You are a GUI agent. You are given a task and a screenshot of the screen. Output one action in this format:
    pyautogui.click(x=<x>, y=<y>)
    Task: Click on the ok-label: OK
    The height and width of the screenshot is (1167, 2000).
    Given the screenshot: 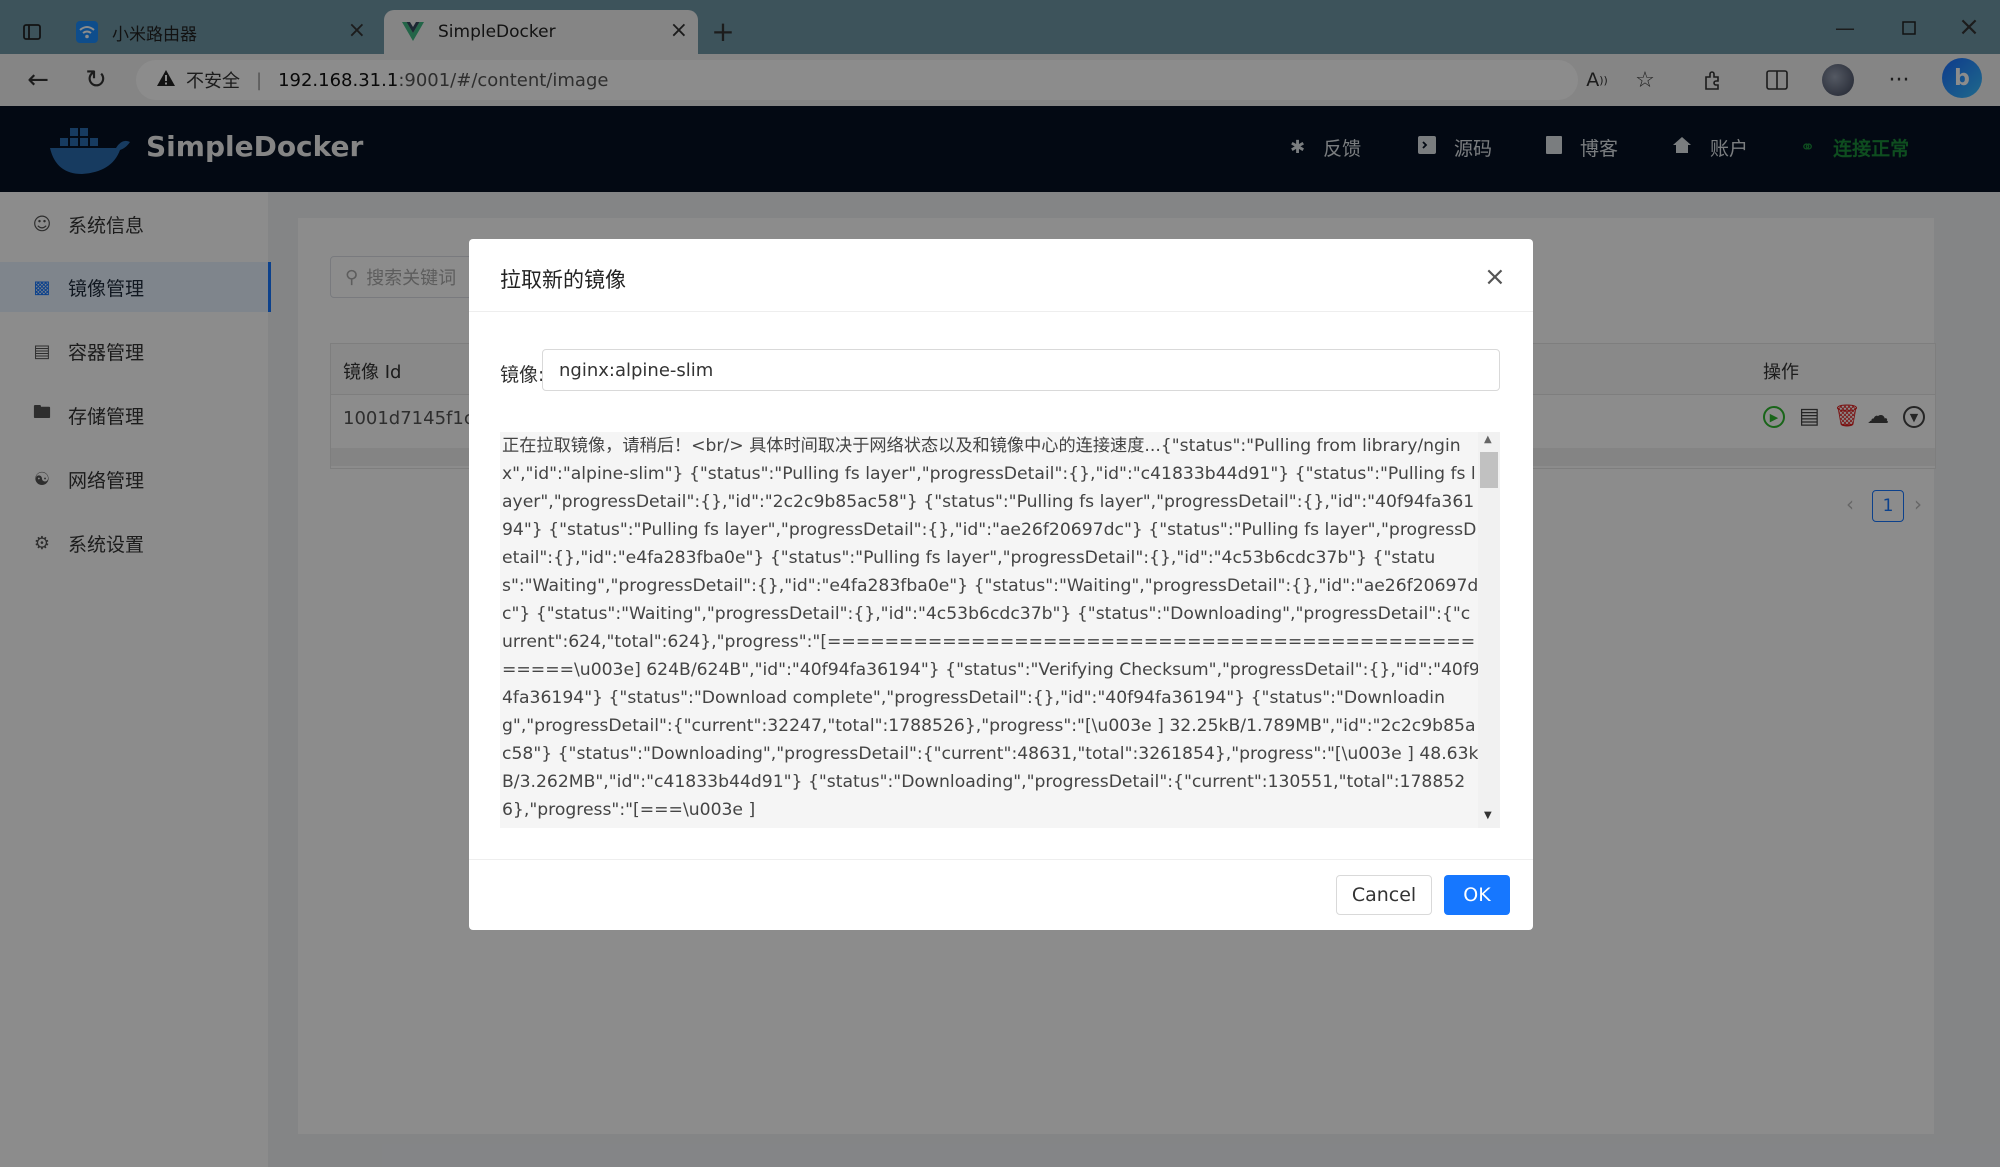 What is the action you would take?
    pyautogui.click(x=1477, y=895)
    